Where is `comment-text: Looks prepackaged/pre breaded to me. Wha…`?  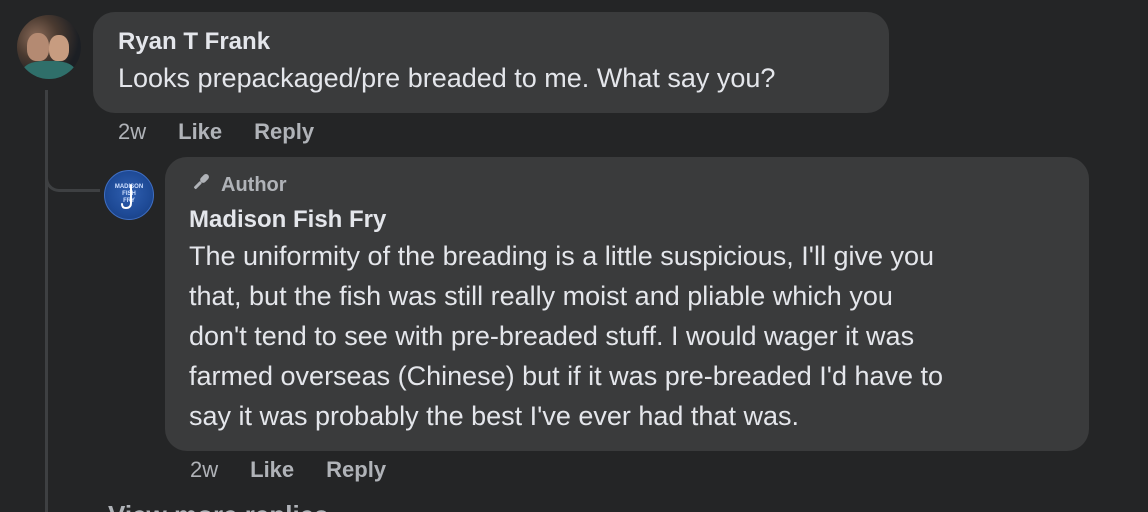 comment-text: Looks prepackaged/pre breaded to me. Wha… is located at coordinates (447, 78).